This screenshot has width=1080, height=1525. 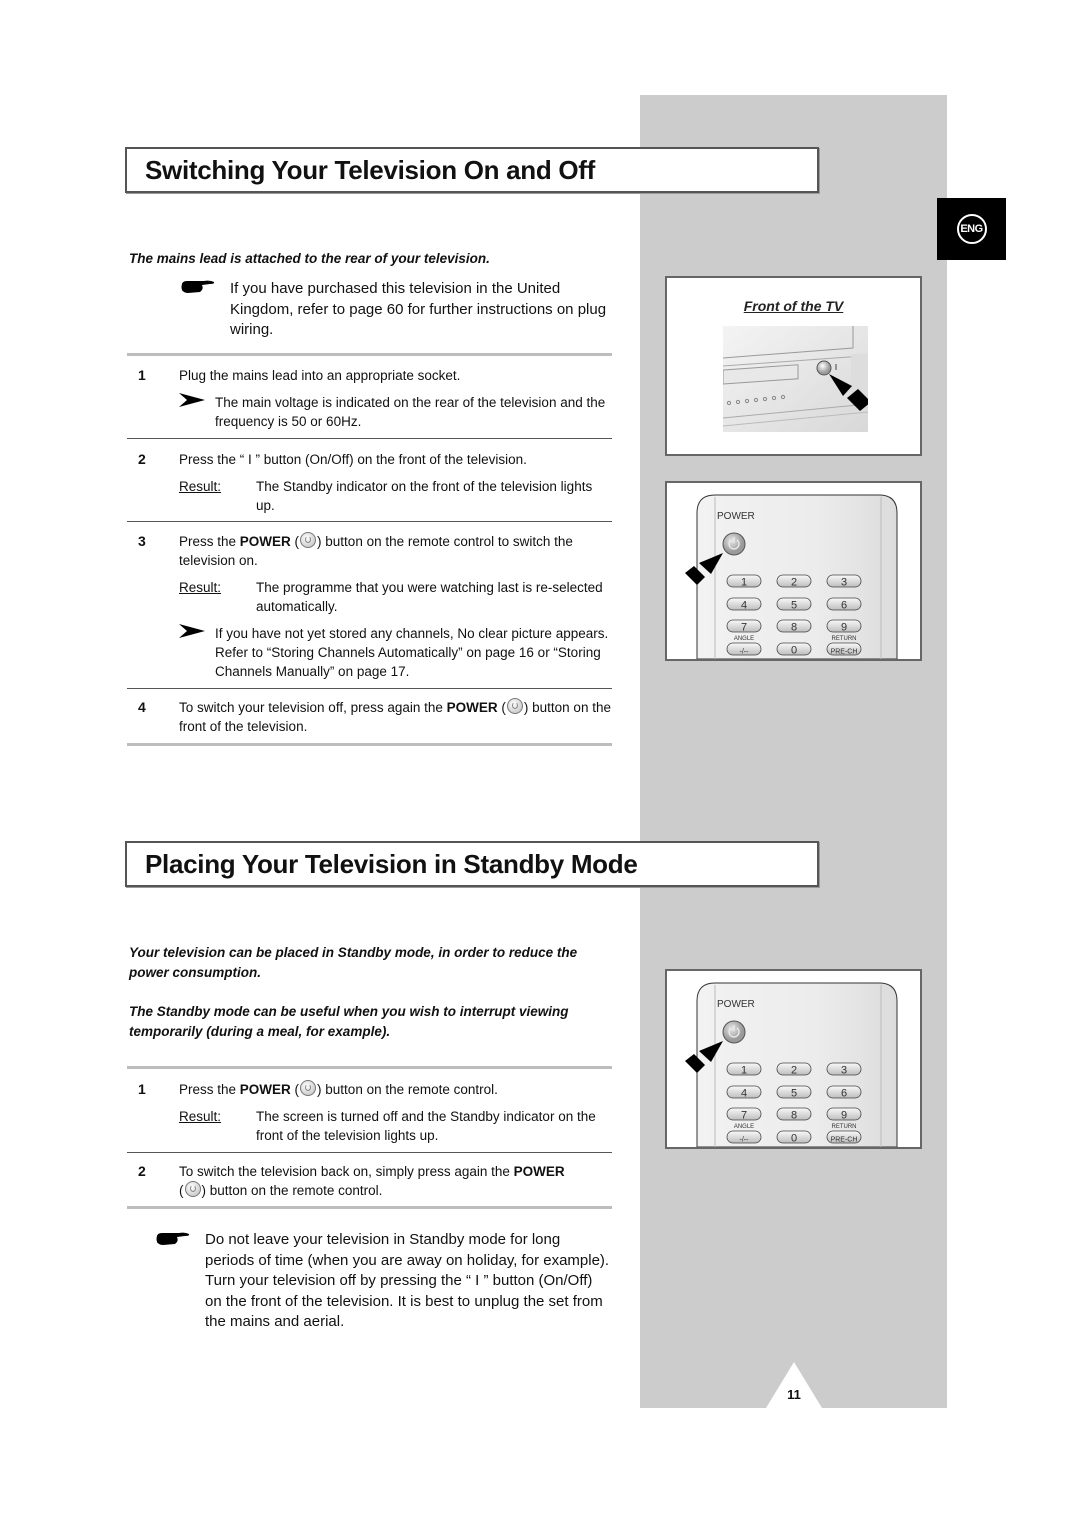 What do you see at coordinates (793, 306) in the screenshot?
I see `figure-caption: Front of the TV` at bounding box center [793, 306].